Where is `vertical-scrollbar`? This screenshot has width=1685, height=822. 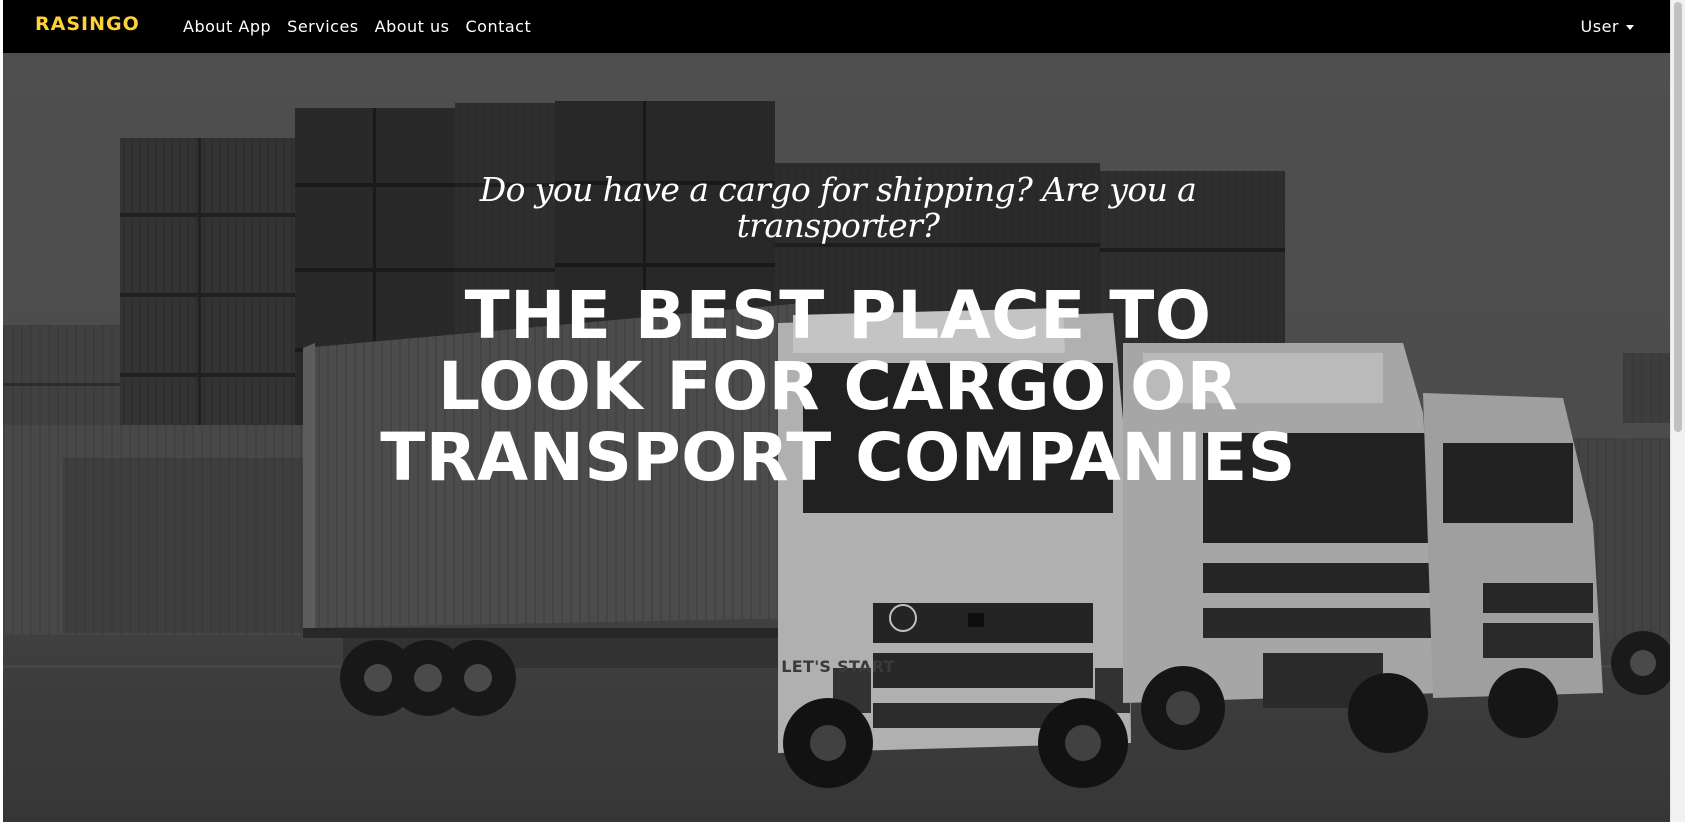 vertical-scrollbar is located at coordinates (1677, 411).